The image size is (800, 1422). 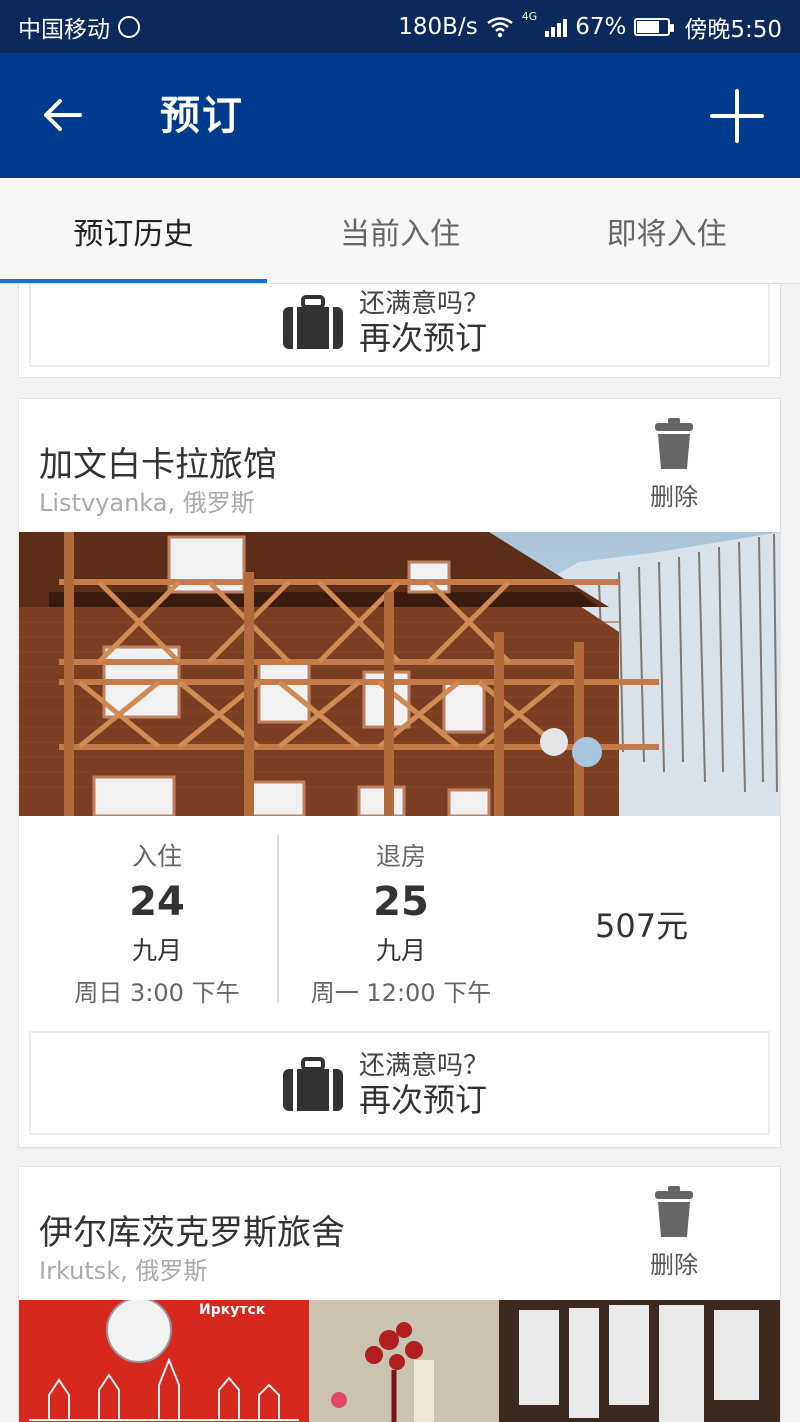 I want to click on status-right: 180B/s 4G 67% 傍晚5:50, so click(x=590, y=27).